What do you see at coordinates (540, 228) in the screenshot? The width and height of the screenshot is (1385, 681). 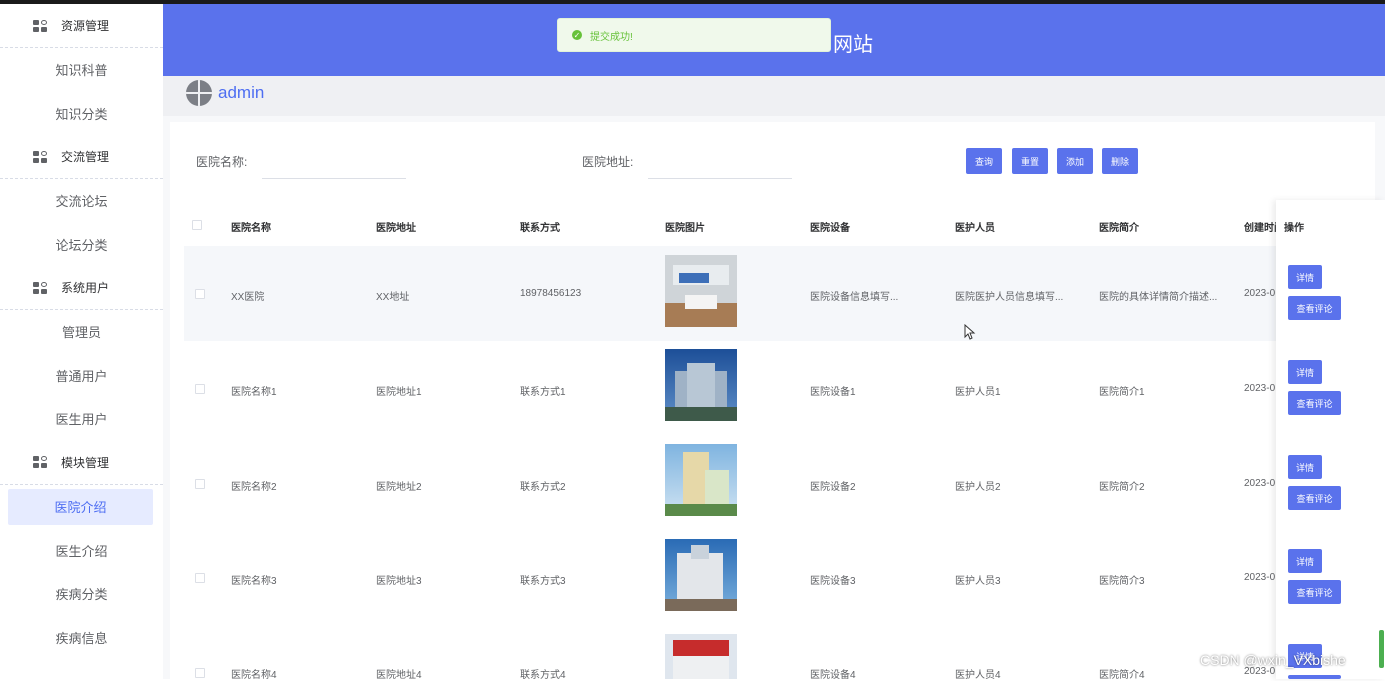 I see `column-header-contact: 联系方式` at bounding box center [540, 228].